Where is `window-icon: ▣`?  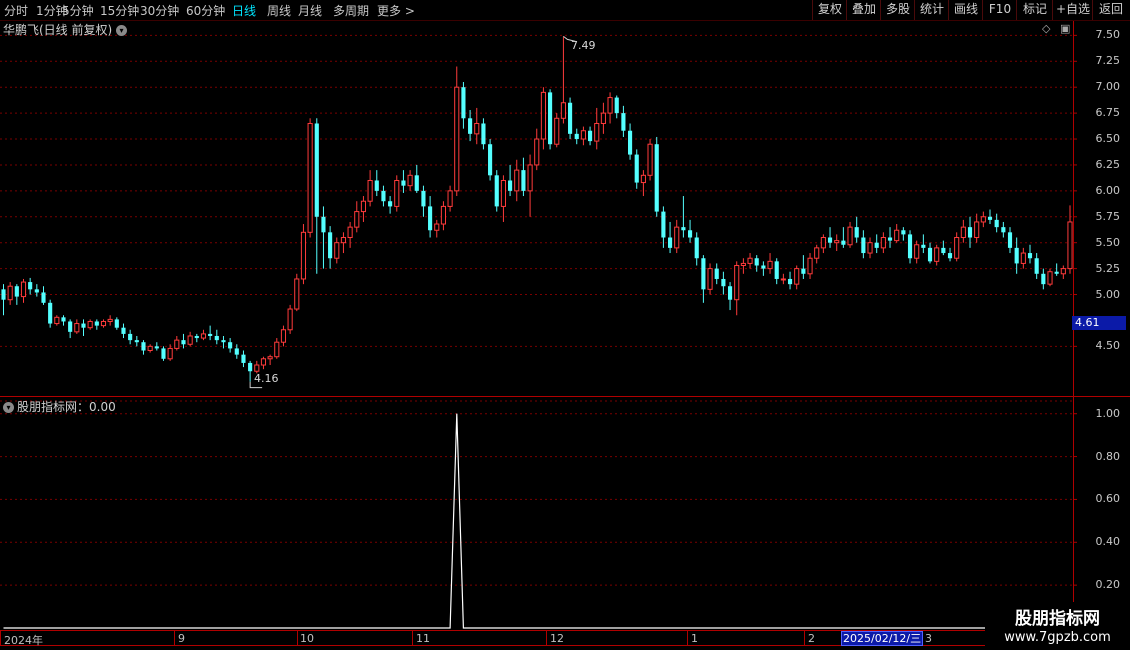 window-icon: ▣ is located at coordinates (1065, 28).